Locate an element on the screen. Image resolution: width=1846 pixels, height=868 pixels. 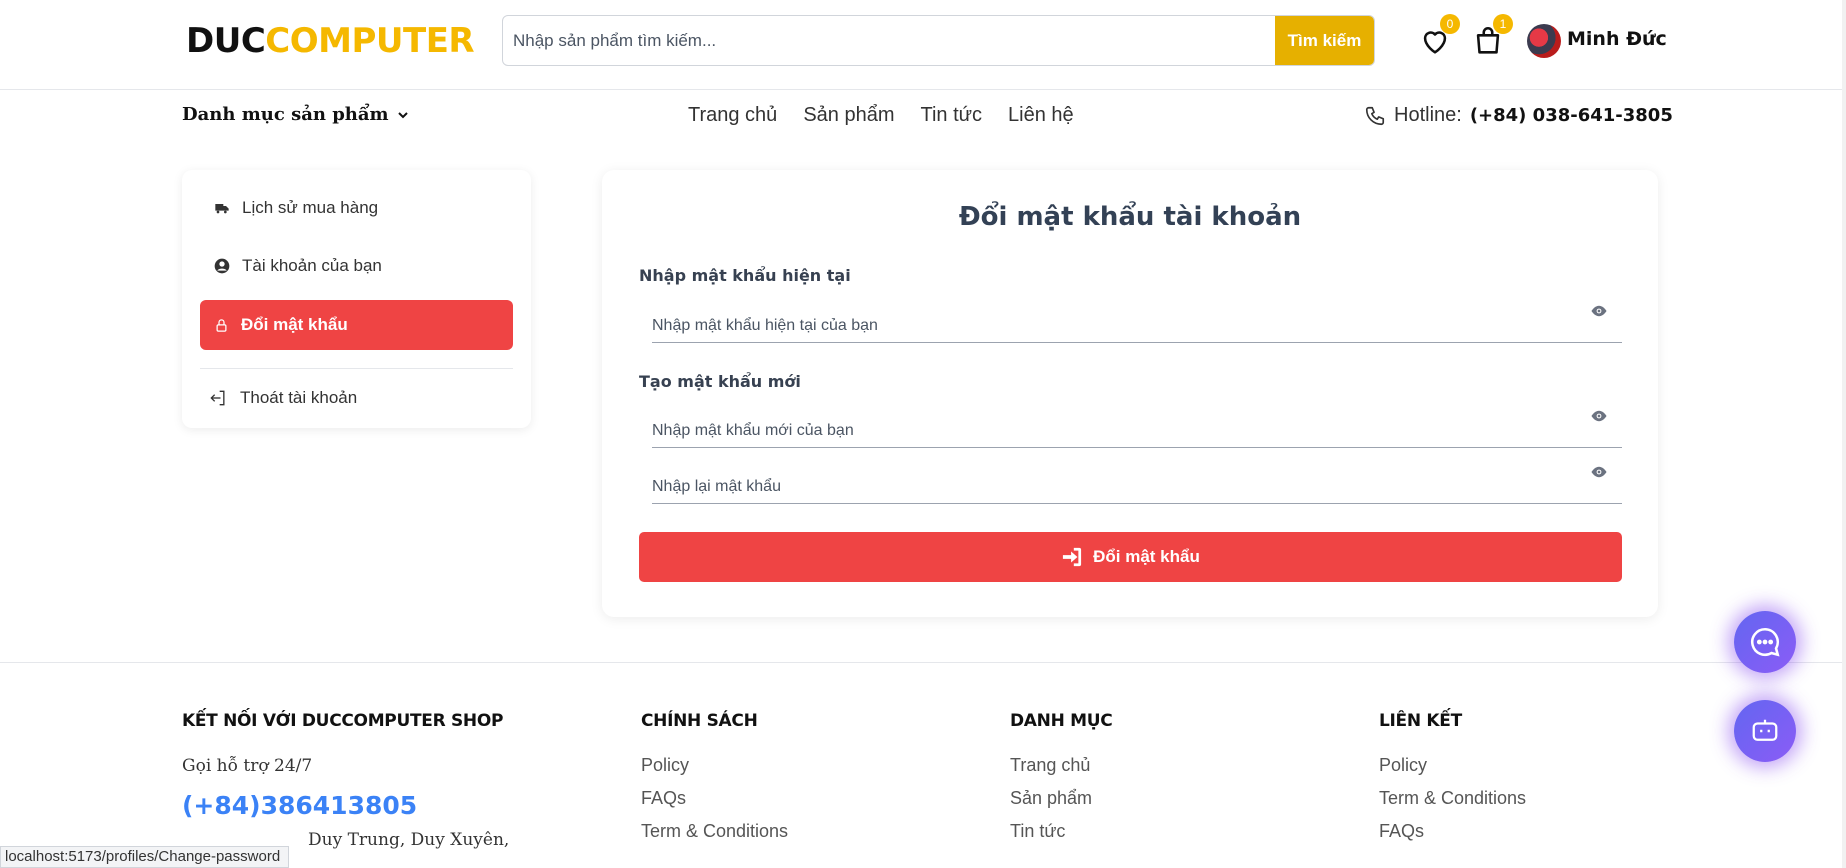
footer-link: Tin tức is located at coordinates (1061, 831).